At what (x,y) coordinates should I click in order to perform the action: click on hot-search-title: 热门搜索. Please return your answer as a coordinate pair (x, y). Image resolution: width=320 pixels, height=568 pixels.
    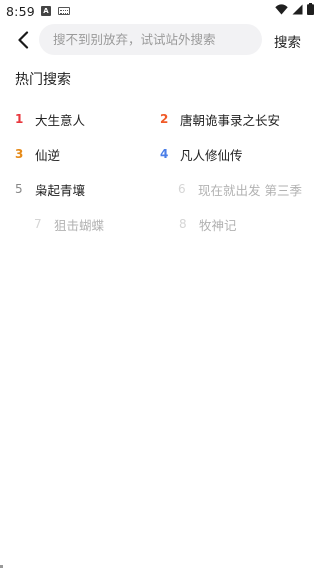
    Looking at the image, I should click on (43, 80).